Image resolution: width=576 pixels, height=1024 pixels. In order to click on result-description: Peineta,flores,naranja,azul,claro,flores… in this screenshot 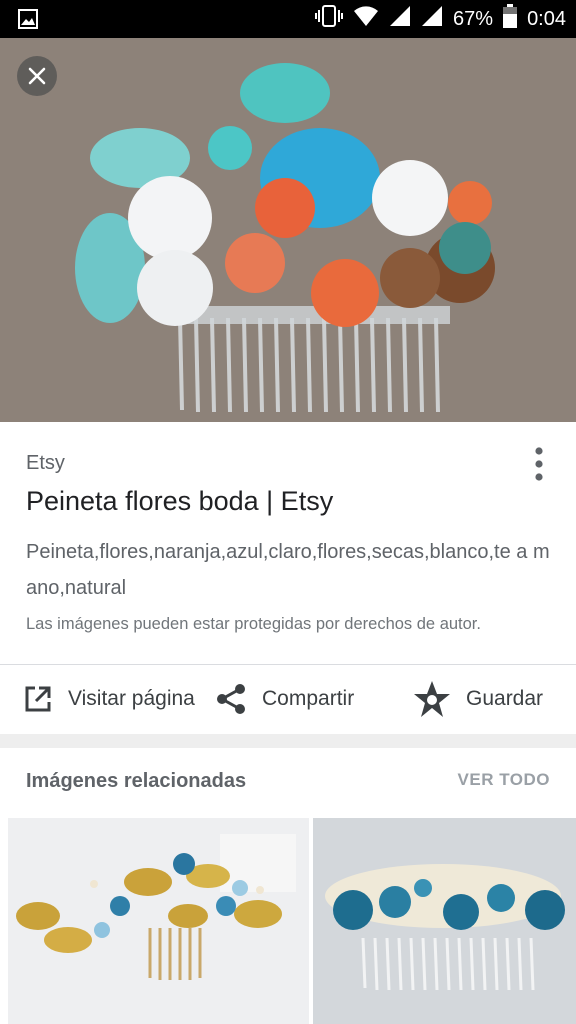, I will do `click(288, 570)`.